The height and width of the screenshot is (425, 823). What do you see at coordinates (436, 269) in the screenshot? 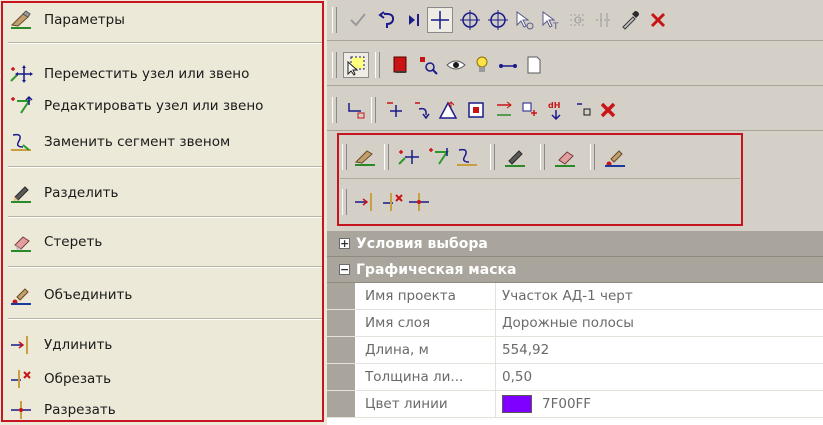
I see `category-label: Графическая маска` at bounding box center [436, 269].